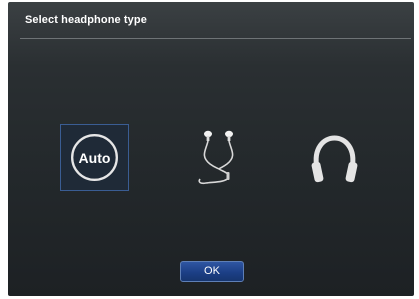 This screenshot has width=419, height=299. I want to click on option-earphones, so click(218, 157).